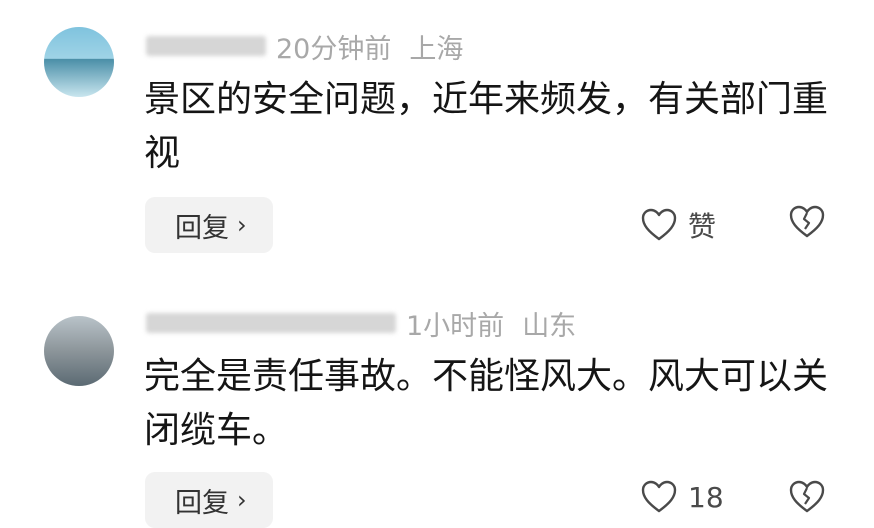 Image resolution: width=874 pixels, height=528 pixels. I want to click on comment-meta: 20分钟前 上海, so click(305, 46).